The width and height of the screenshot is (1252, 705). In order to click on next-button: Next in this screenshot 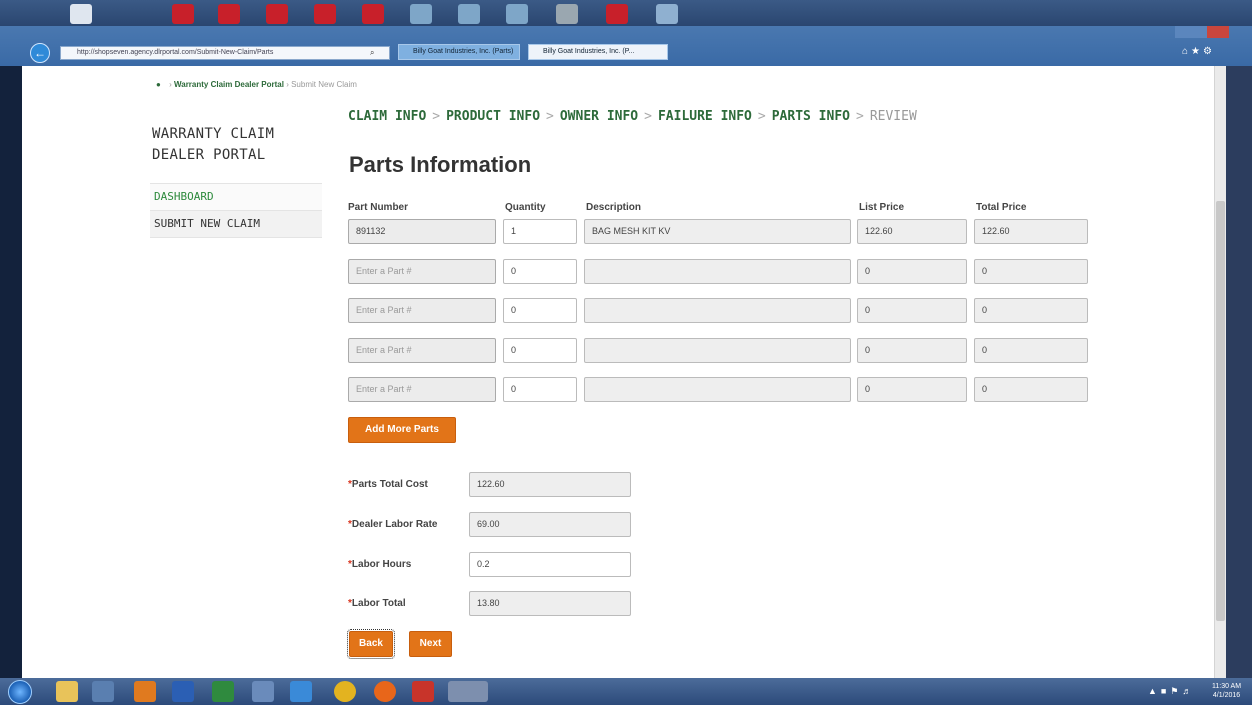, I will do `click(430, 644)`.